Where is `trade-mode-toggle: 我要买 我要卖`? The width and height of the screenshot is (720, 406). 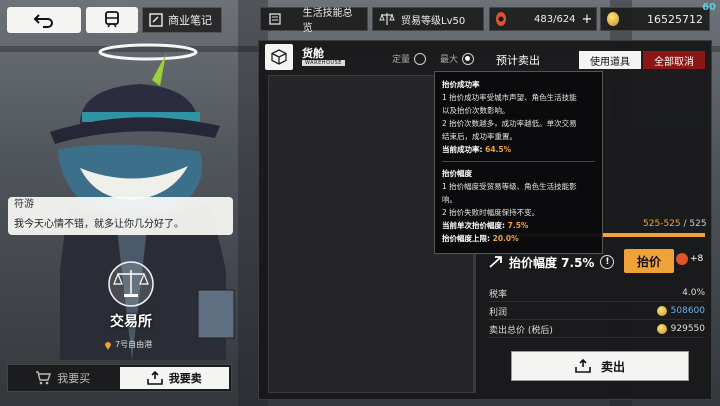
trade-mode-toggle: 我要买 我要卖 is located at coordinates (119, 378).